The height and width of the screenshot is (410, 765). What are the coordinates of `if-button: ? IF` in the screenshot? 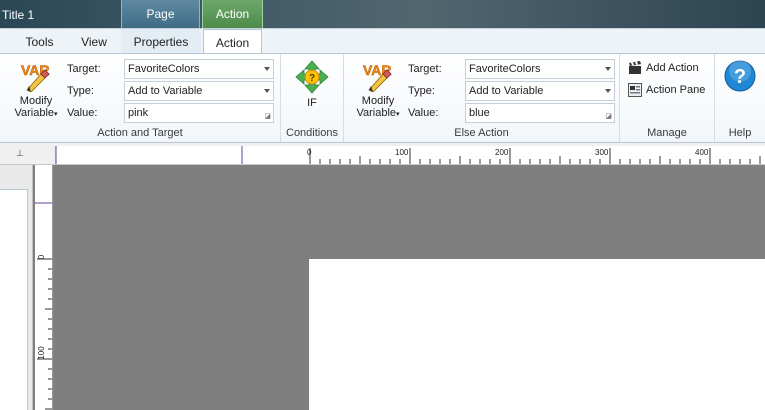 It's located at (312, 84).